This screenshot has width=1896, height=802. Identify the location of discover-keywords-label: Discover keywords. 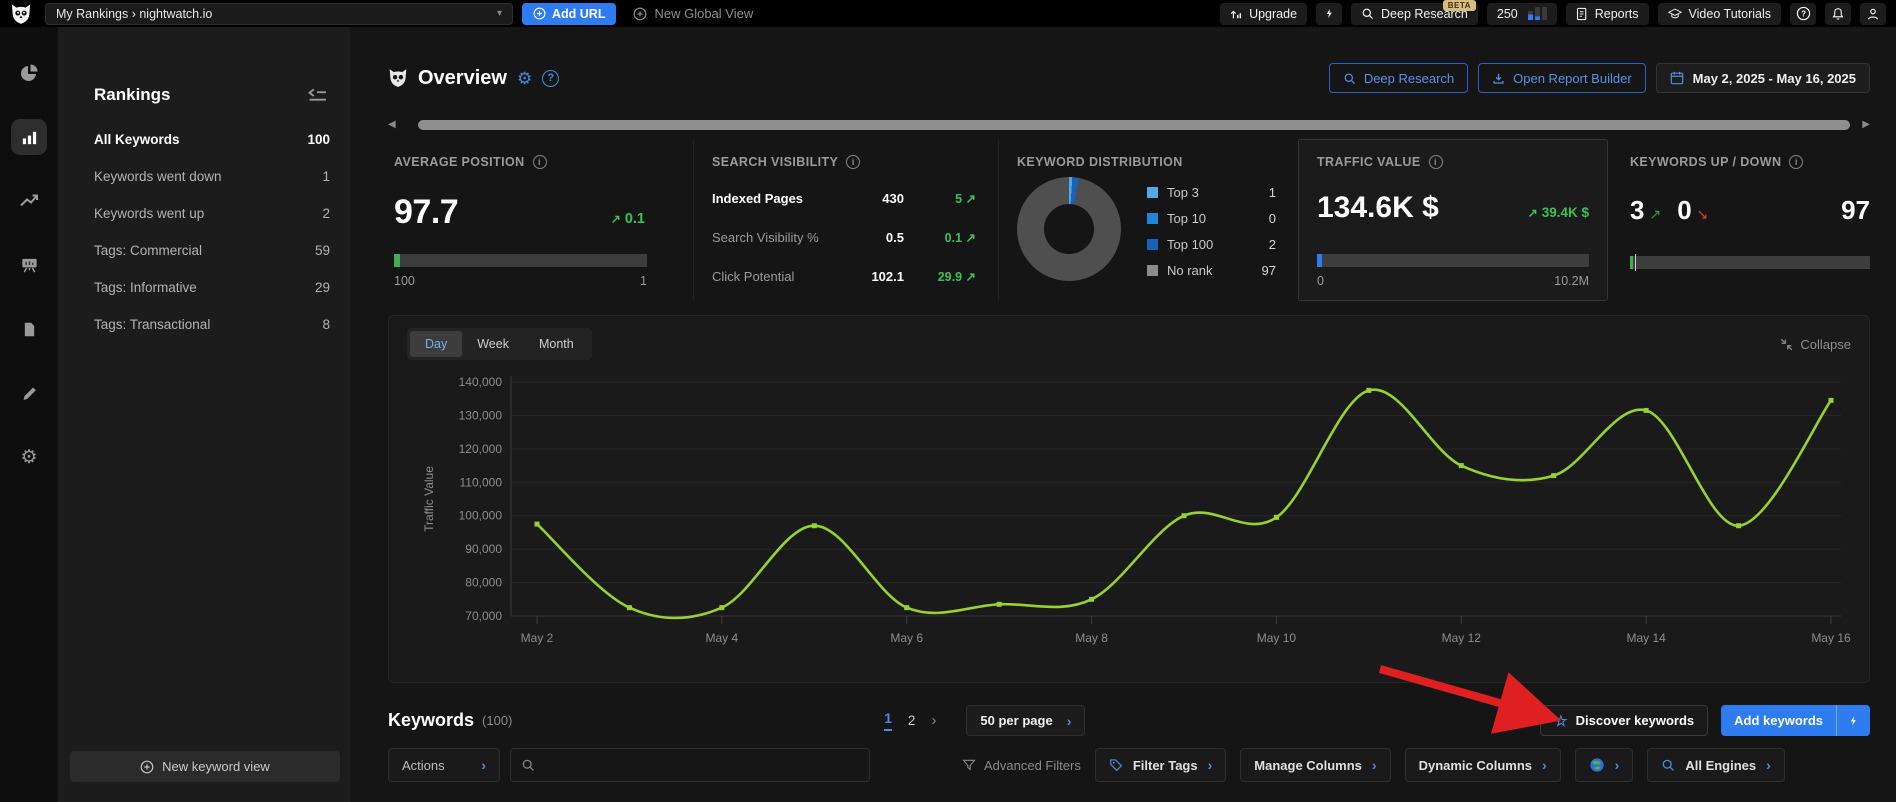
(1635, 720).